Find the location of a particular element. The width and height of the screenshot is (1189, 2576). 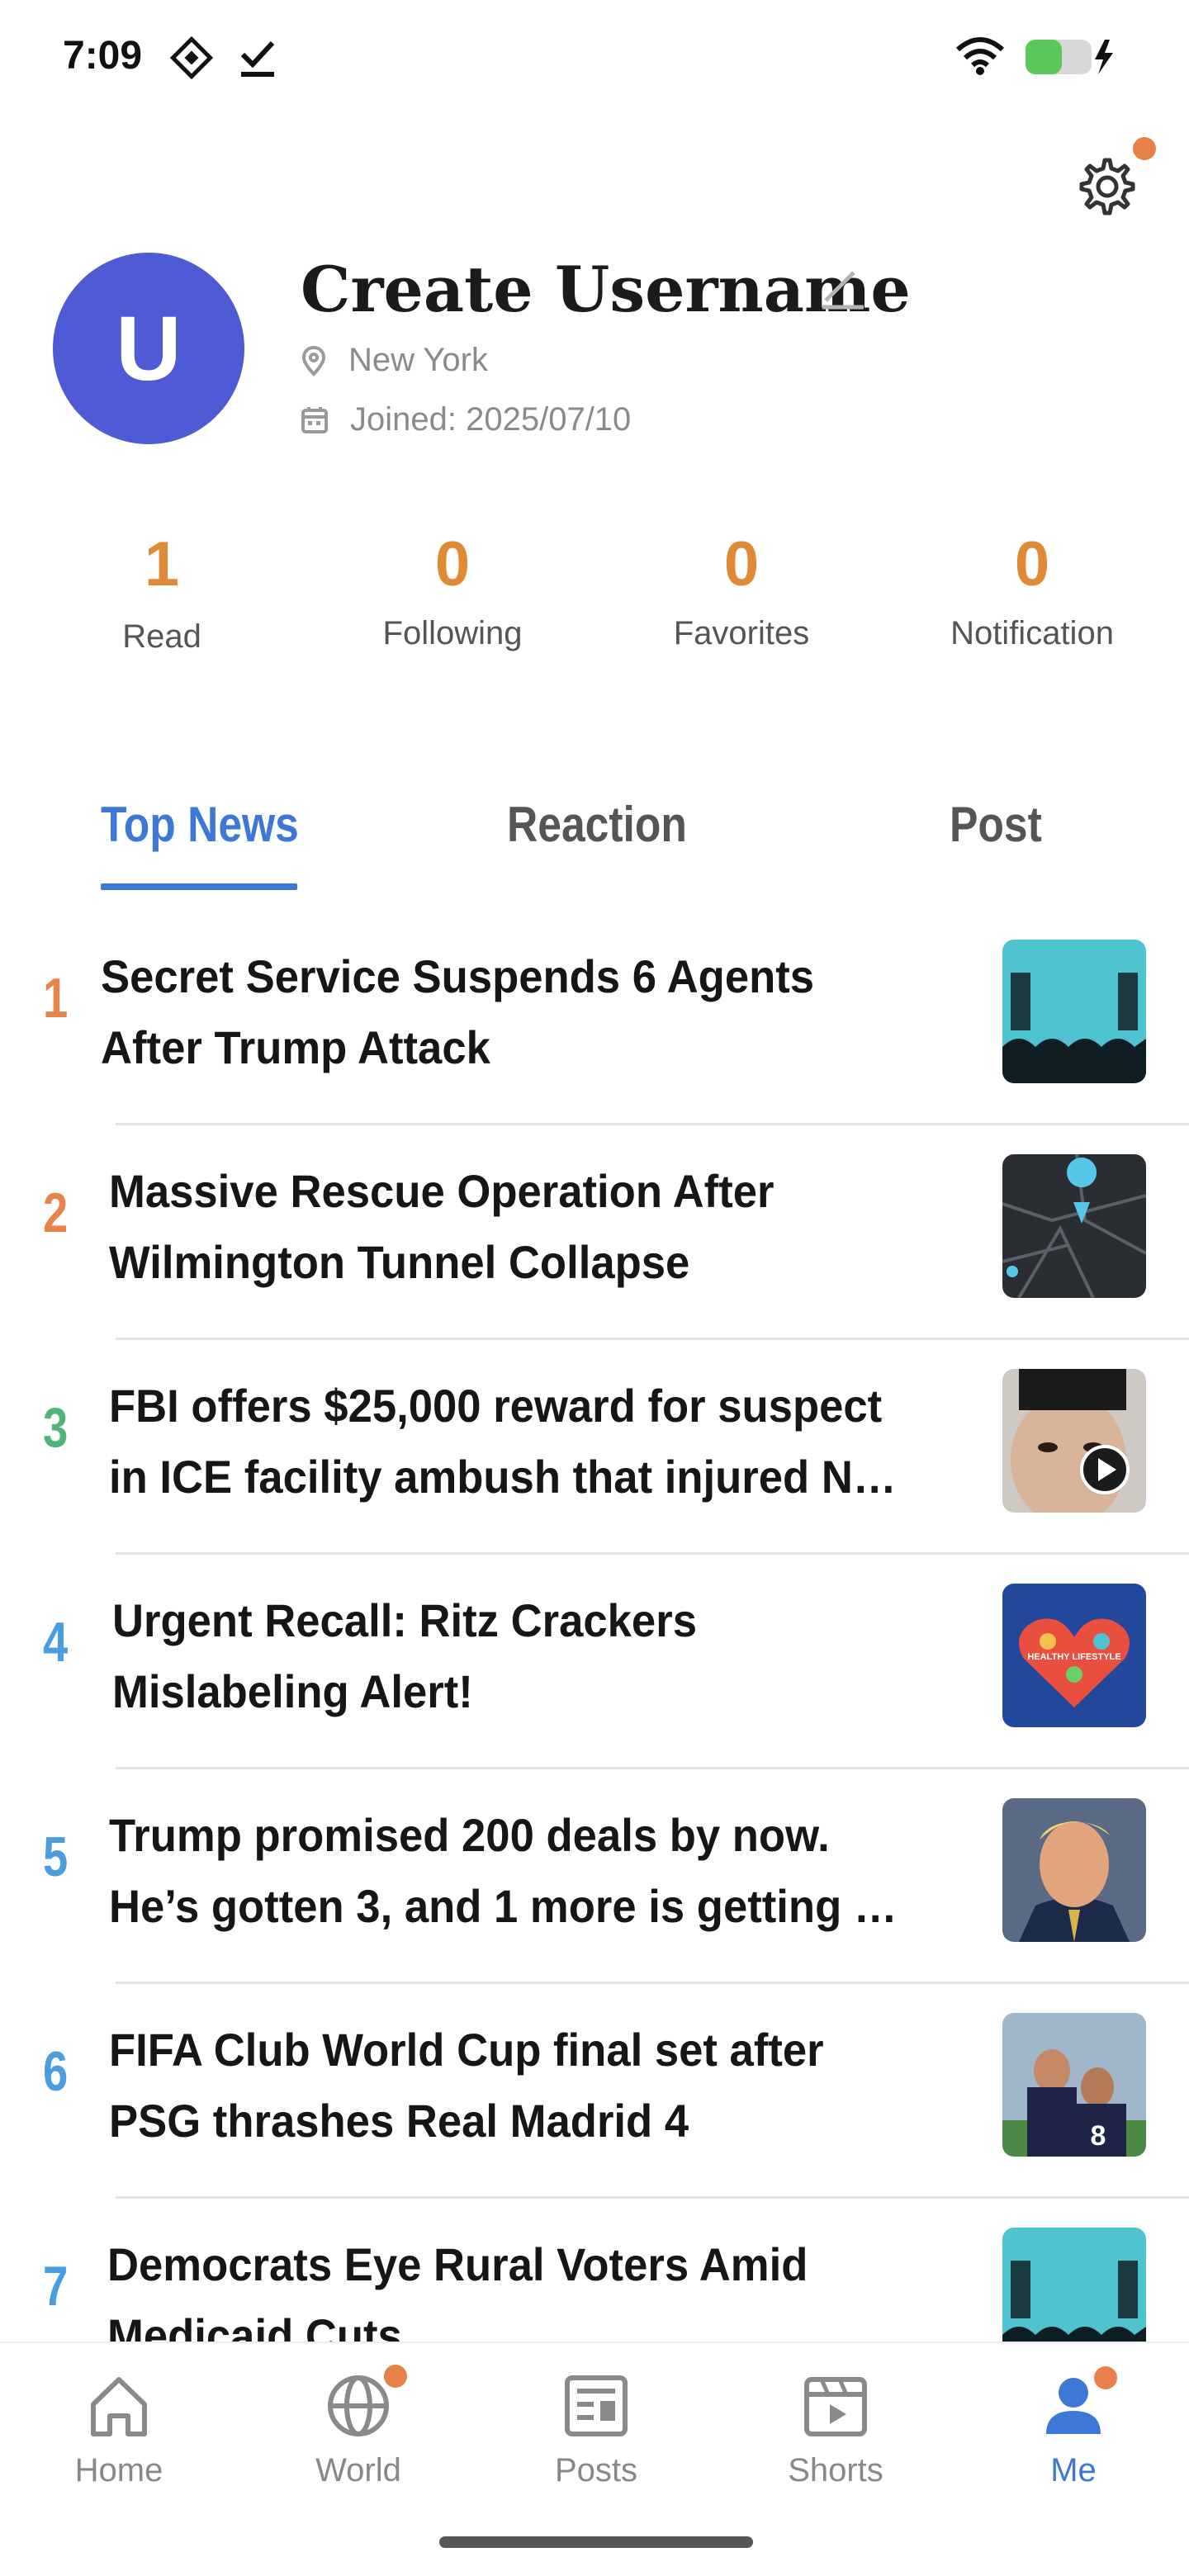

status-time: 7:09 is located at coordinates (103, 56).